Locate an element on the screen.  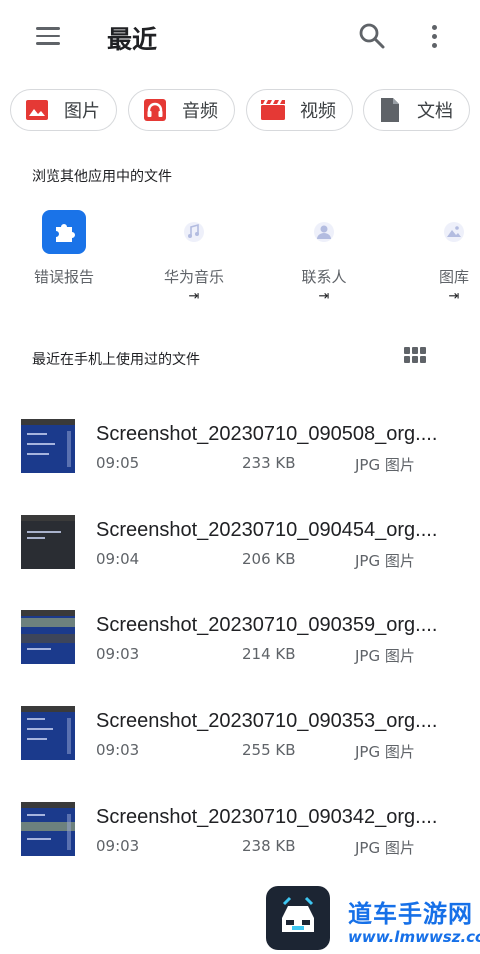
category-chips: 图片 音频 视频 文档 is located at coordinates (245, 110).